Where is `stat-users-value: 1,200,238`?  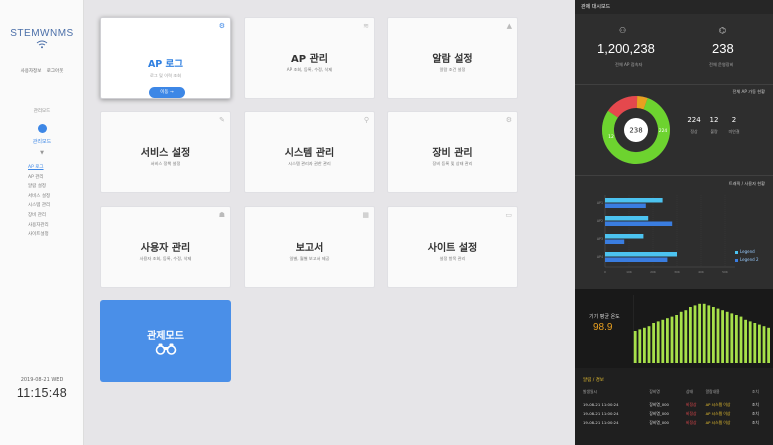 stat-users-value: 1,200,238 is located at coordinates (626, 48).